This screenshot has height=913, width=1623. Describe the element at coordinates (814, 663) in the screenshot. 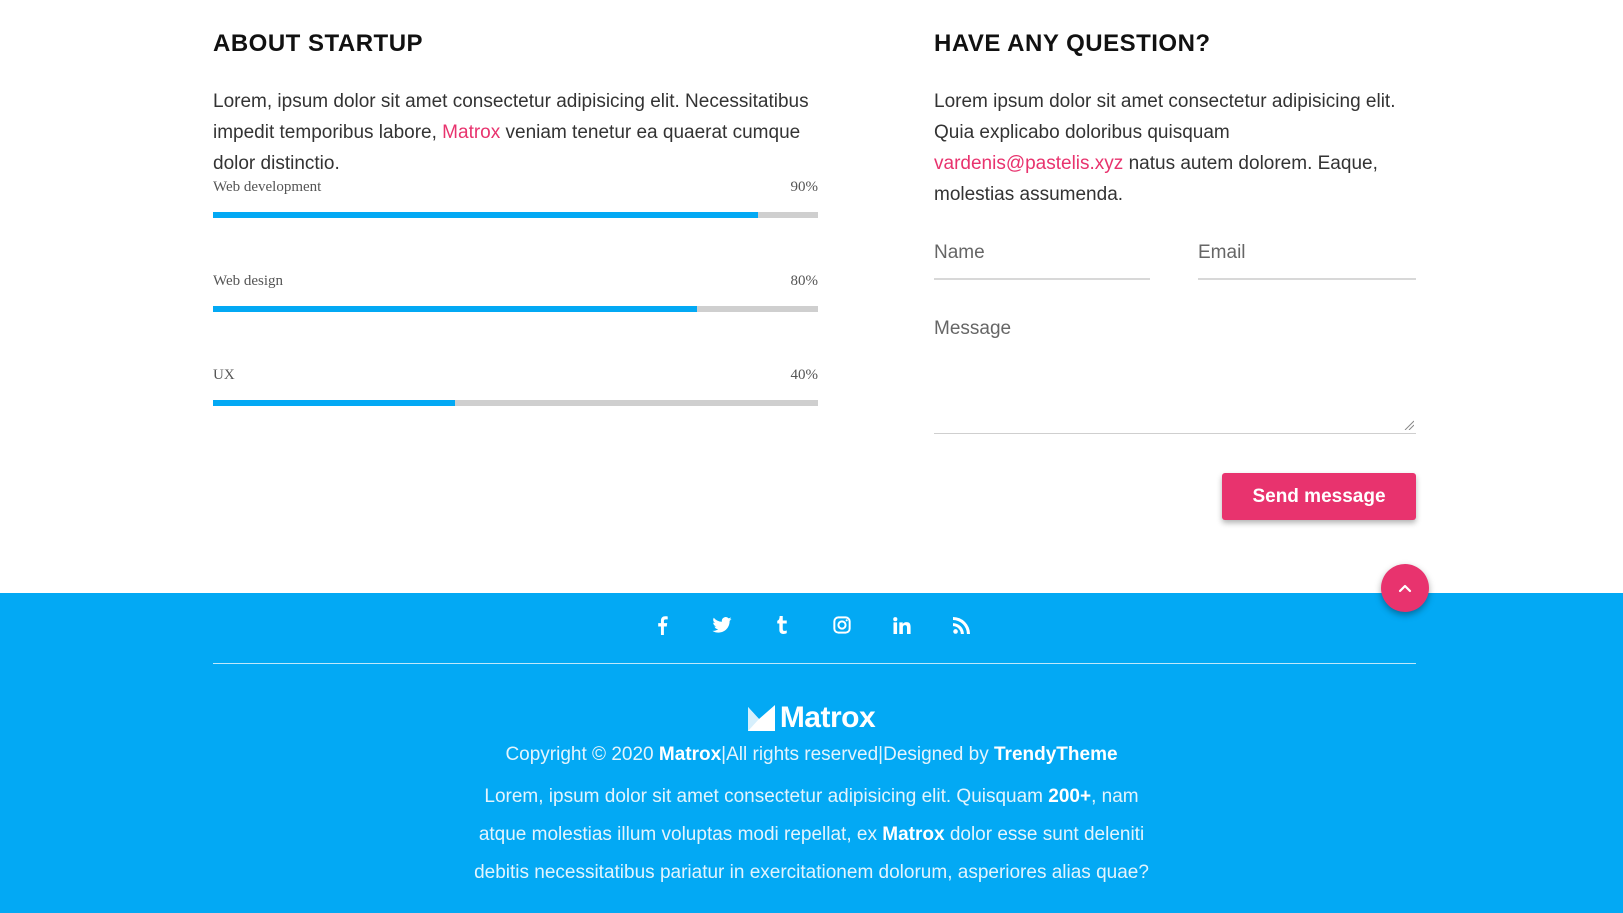

I see `footer-divider` at that location.